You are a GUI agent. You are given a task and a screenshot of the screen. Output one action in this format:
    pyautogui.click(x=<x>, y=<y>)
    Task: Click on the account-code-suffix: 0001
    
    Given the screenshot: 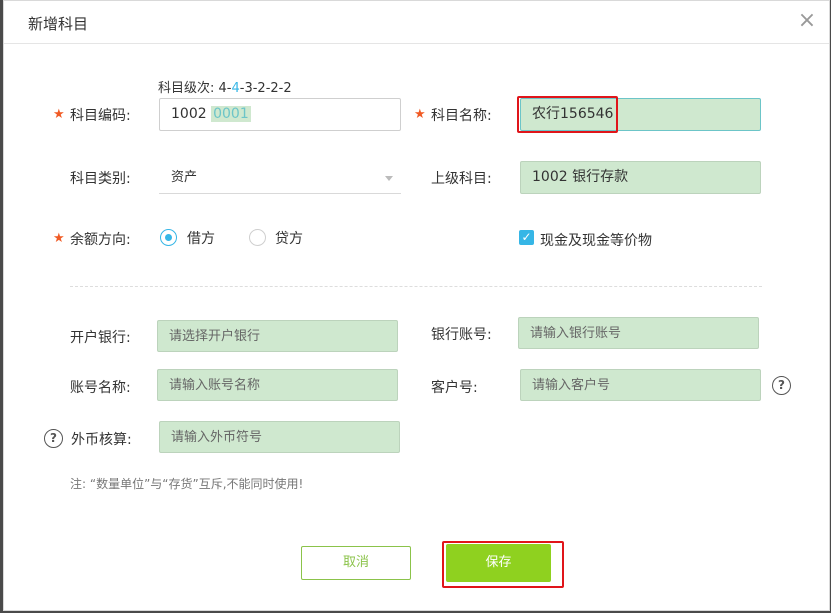 What is the action you would take?
    pyautogui.click(x=231, y=114)
    